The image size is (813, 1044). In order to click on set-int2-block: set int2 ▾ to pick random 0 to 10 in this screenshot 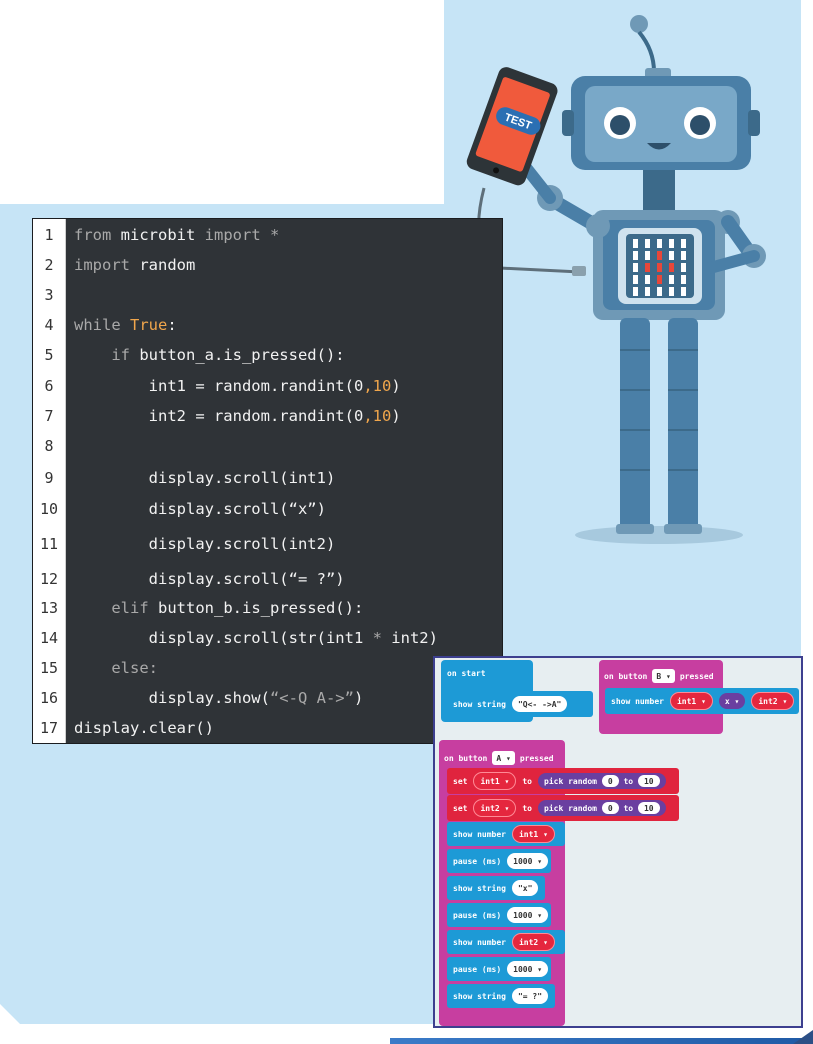, I will do `click(563, 808)`.